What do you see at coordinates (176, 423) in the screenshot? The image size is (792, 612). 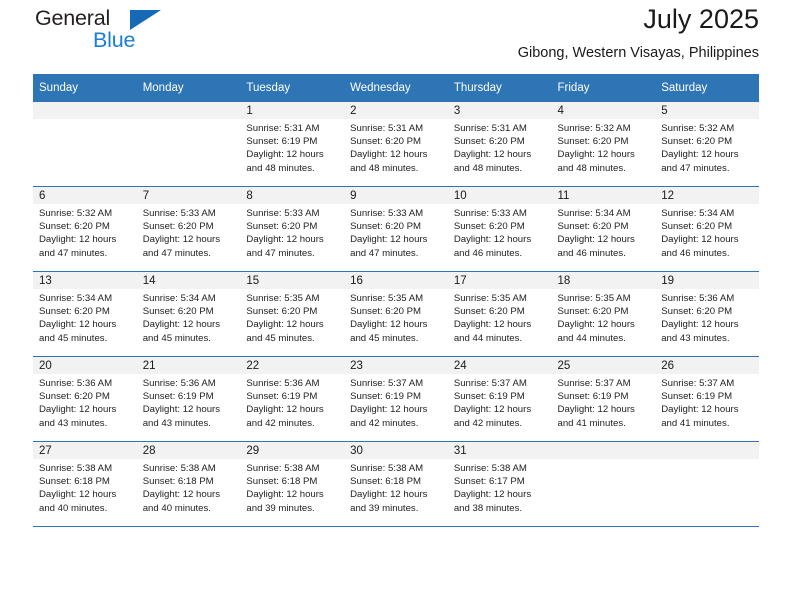 I see `day-detail-daylight-2: and 43 minutes.` at bounding box center [176, 423].